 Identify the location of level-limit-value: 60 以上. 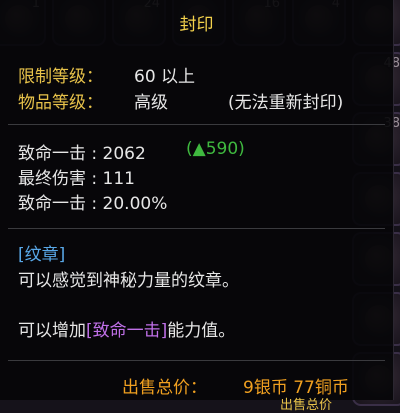
(165, 77).